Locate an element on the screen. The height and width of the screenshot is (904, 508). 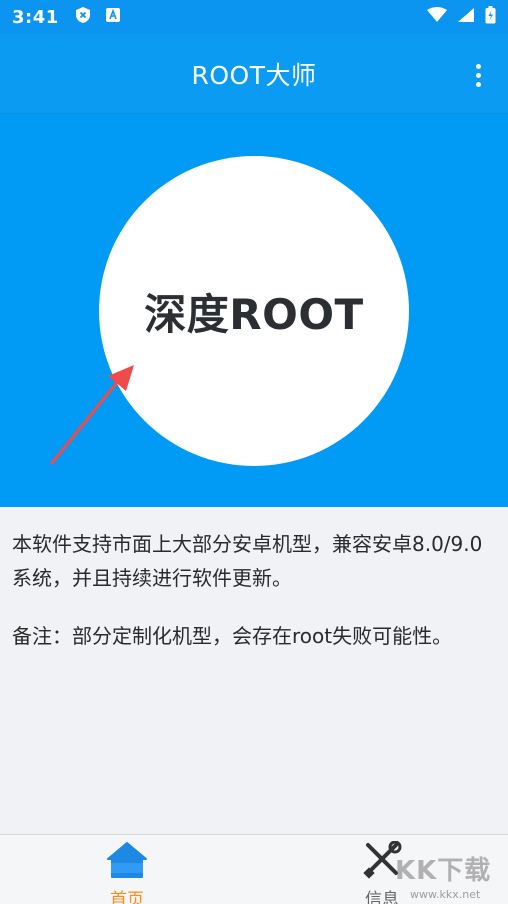
watermark-url: www.kkx.net is located at coordinates (445, 894).